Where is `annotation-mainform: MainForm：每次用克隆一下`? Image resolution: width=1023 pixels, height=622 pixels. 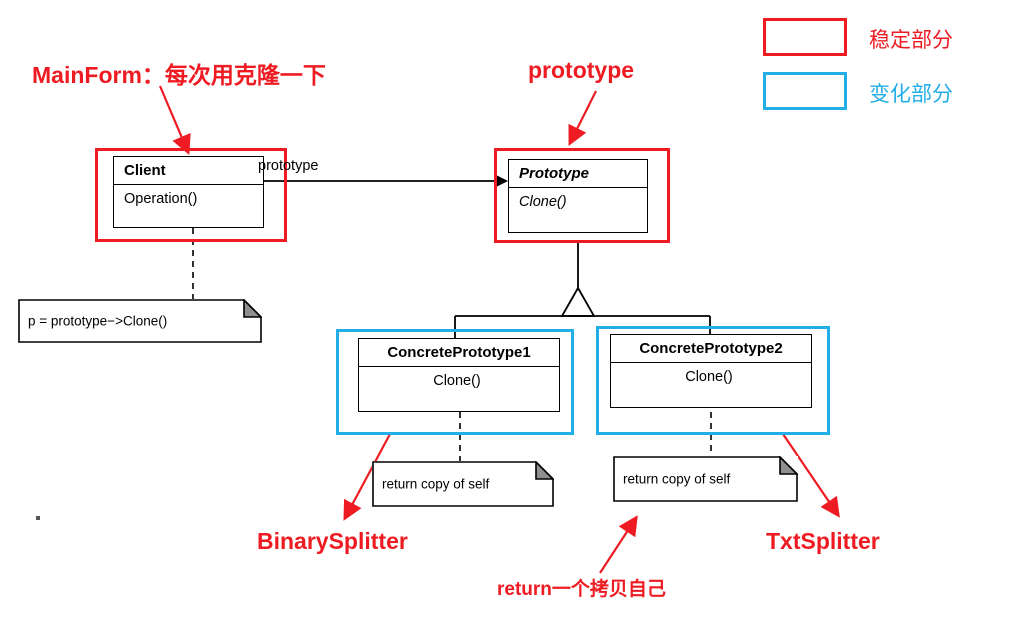
annotation-mainform: MainForm：每次用克隆一下 is located at coordinates (179, 75).